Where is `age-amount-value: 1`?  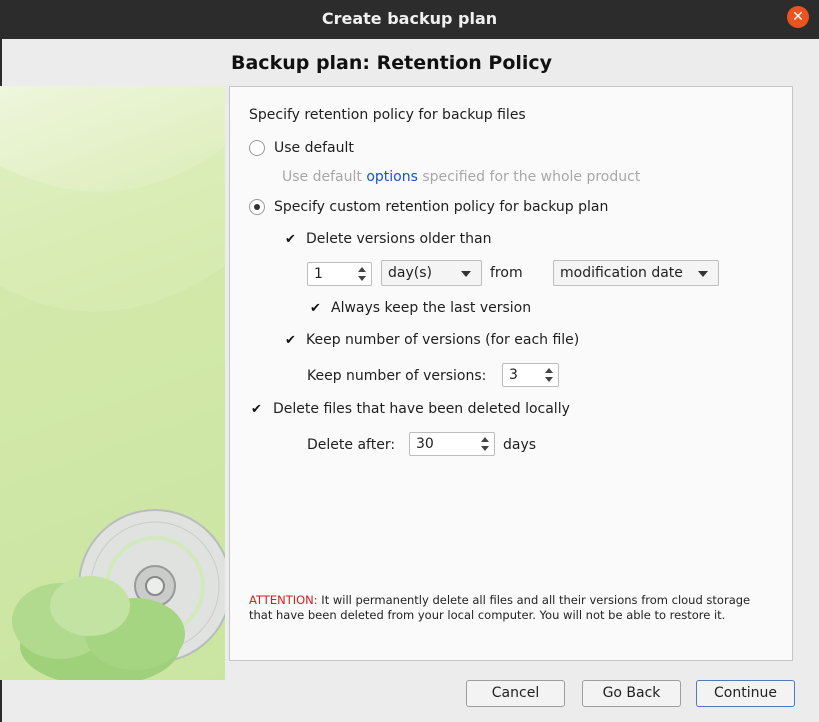 age-amount-value: 1 is located at coordinates (318, 274).